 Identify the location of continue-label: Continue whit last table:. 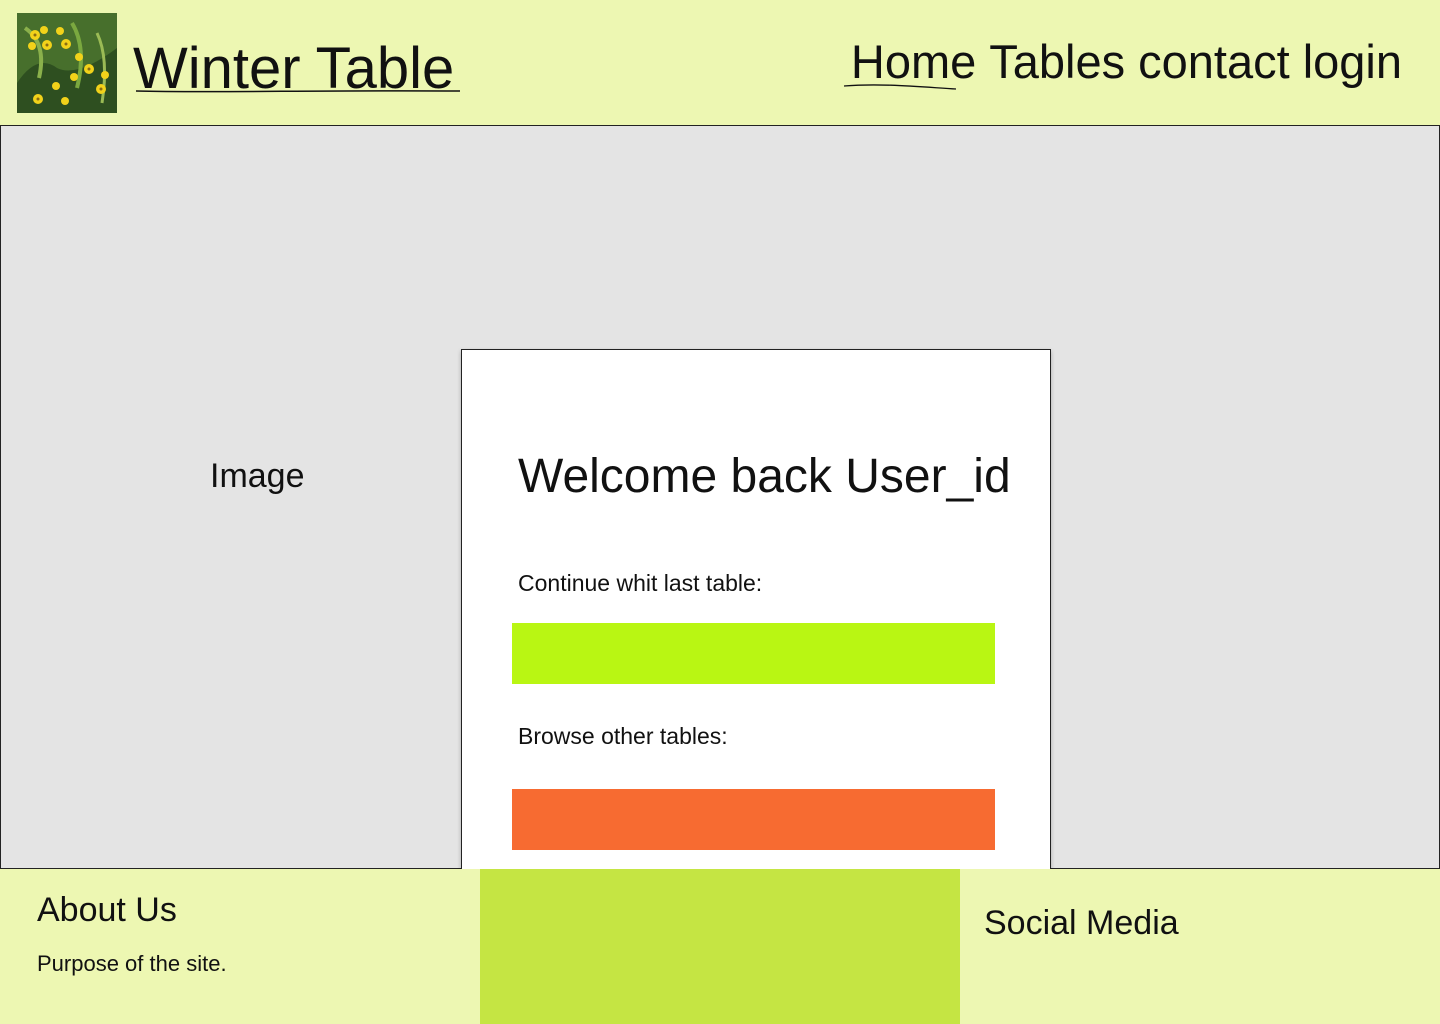
(640, 583).